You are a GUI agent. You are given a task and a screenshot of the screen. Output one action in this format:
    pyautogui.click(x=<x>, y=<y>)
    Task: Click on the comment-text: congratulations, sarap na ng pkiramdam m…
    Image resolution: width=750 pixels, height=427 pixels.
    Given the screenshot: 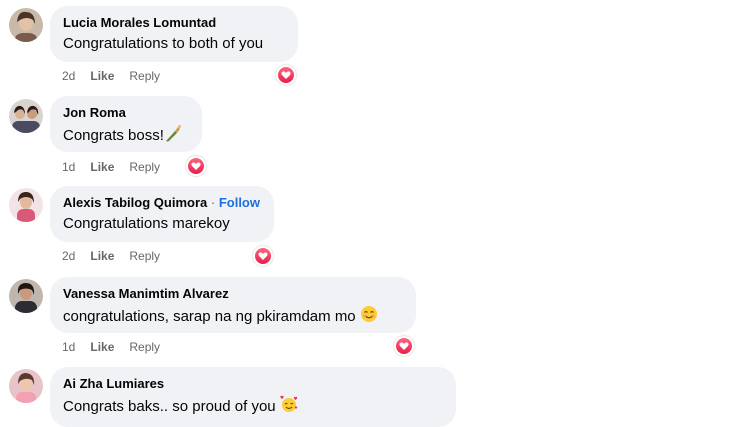 What is the action you would take?
    pyautogui.click(x=233, y=316)
    